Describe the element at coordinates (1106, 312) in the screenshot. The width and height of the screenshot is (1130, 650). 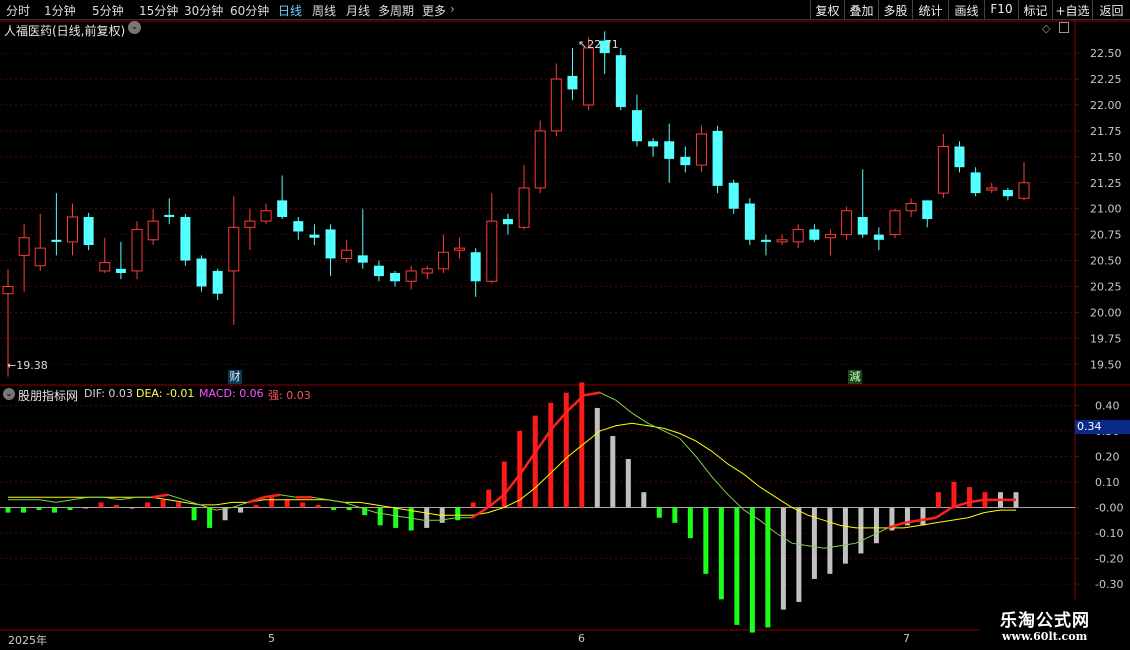
I see `price-tick-label: 20.00` at that location.